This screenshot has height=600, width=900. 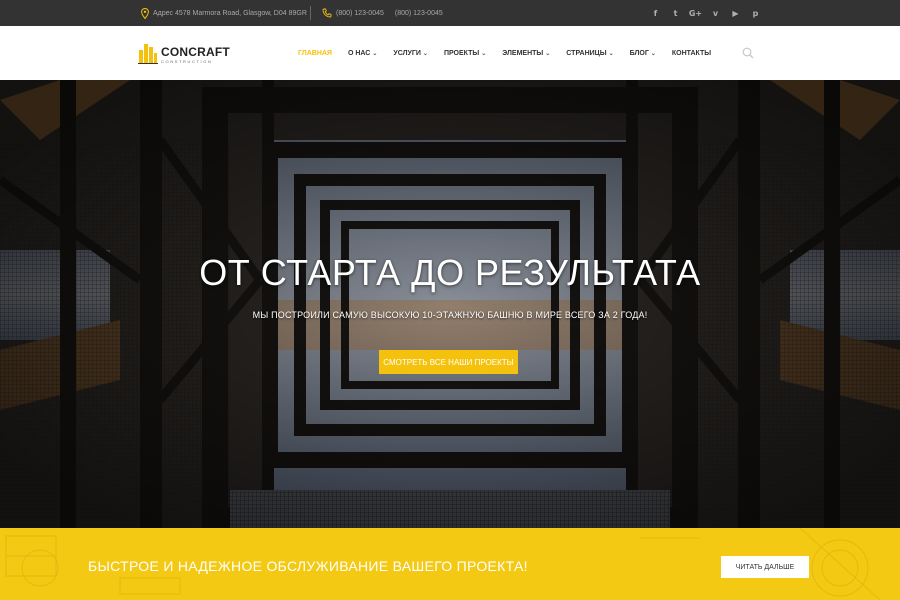 What do you see at coordinates (735, 13) in the screenshot?
I see `youtube-icon: ▶` at bounding box center [735, 13].